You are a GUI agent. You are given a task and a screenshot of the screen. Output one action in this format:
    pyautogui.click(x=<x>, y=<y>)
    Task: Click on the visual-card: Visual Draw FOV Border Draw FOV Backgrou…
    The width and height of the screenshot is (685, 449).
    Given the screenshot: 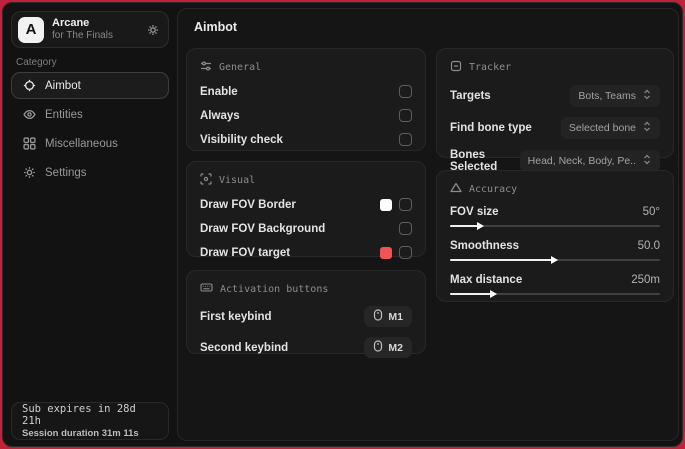 What is the action you would take?
    pyautogui.click(x=306, y=210)
    